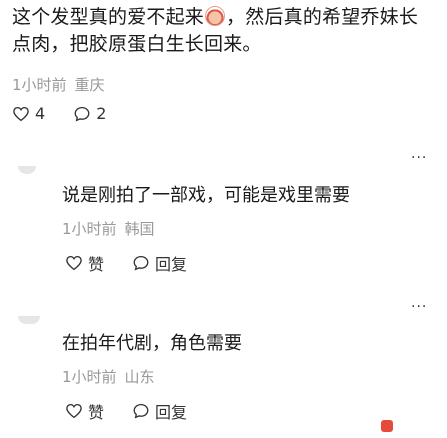 The height and width of the screenshot is (438, 447). Describe the element at coordinates (152, 343) in the screenshot. I see `reply-text: 在拍年代剧，角色需要` at that location.